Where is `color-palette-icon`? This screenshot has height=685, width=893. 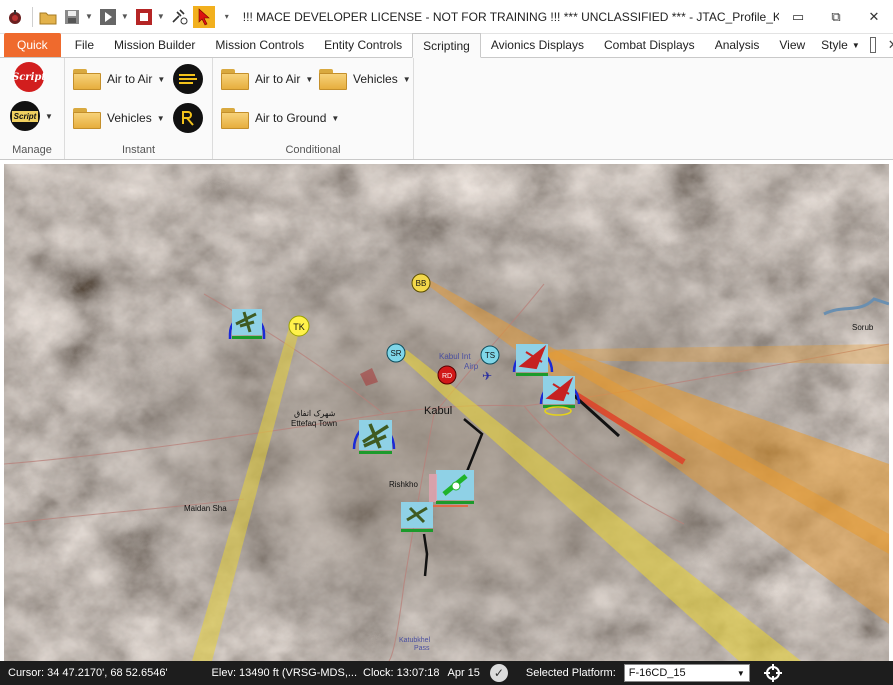
color-palette-icon is located at coordinates (872, 45).